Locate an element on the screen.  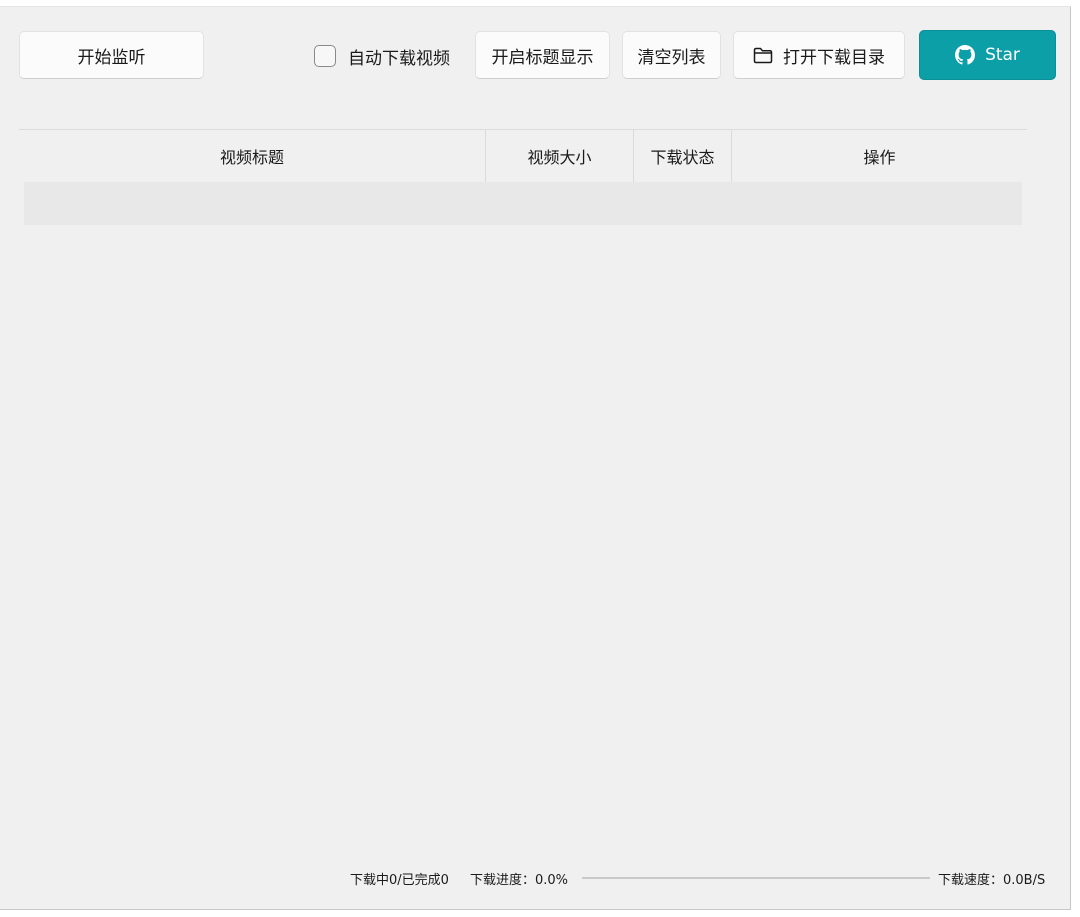
column-header-size: 视频大小 is located at coordinates (560, 156).